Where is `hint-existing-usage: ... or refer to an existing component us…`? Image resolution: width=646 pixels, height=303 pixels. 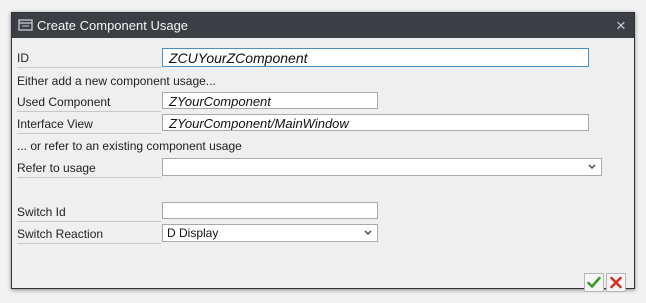
hint-existing-usage: ... or refer to an existing component us… is located at coordinates (129, 146).